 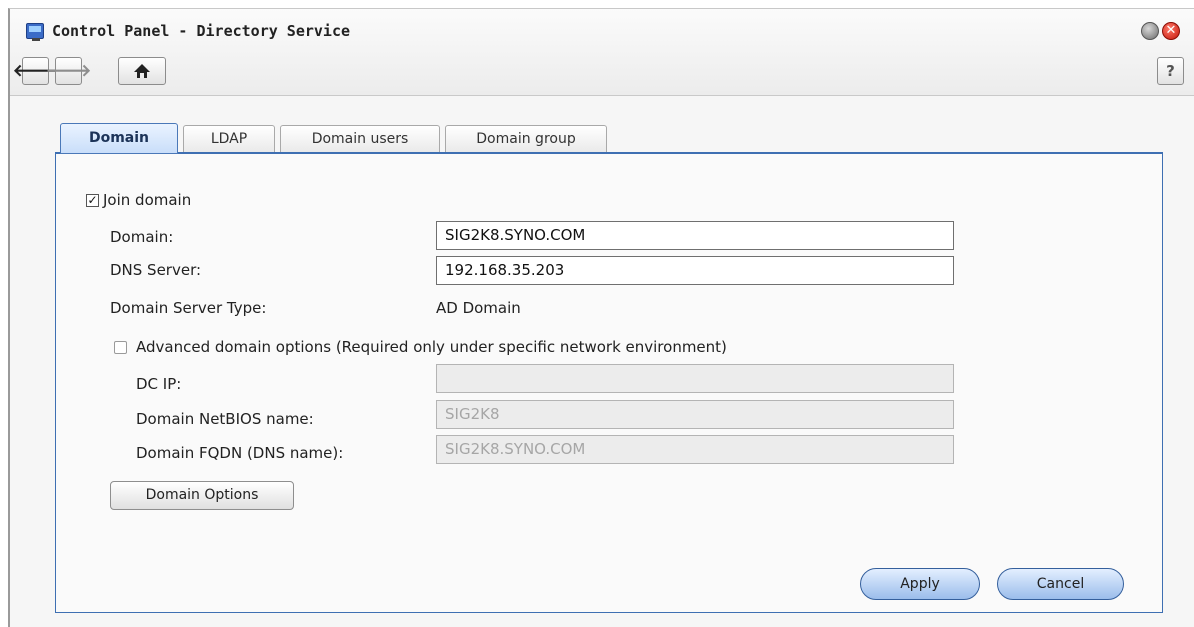 I want to click on cancel-button: Cancel, so click(x=1060, y=584).